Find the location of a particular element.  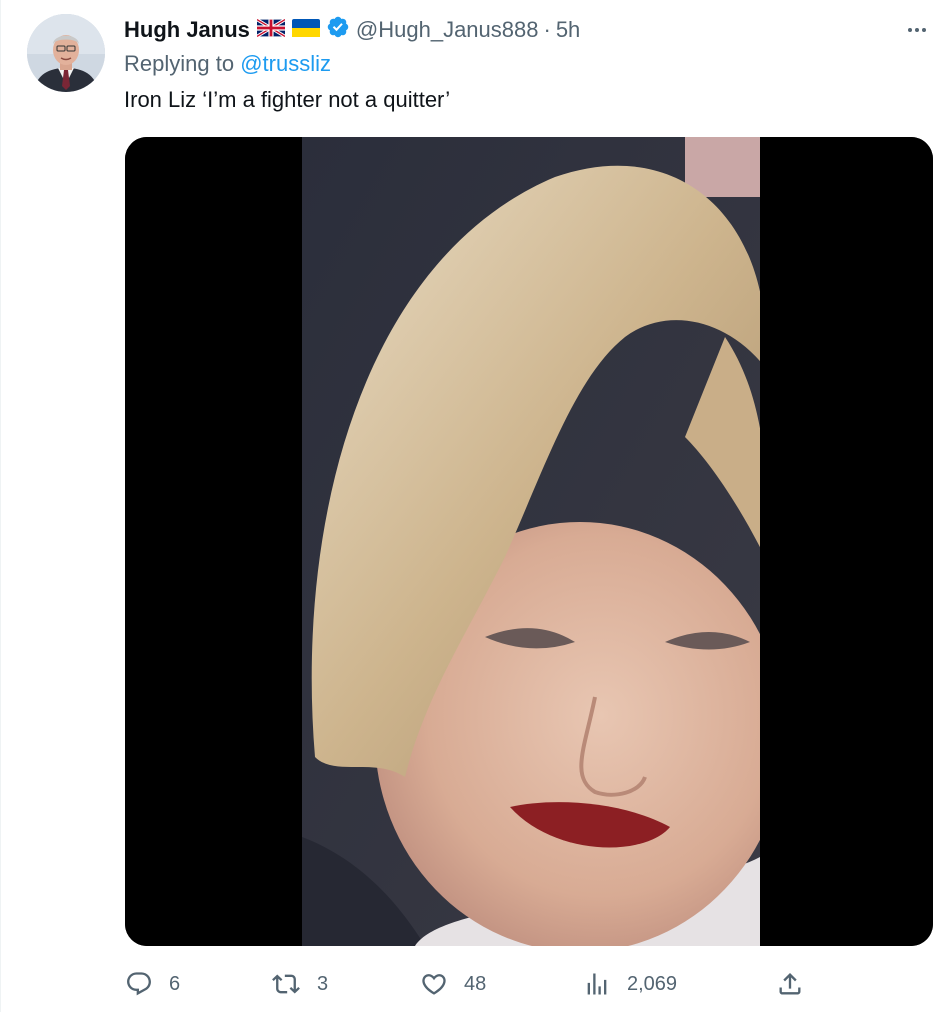

retweet-icon is located at coordinates (286, 984).